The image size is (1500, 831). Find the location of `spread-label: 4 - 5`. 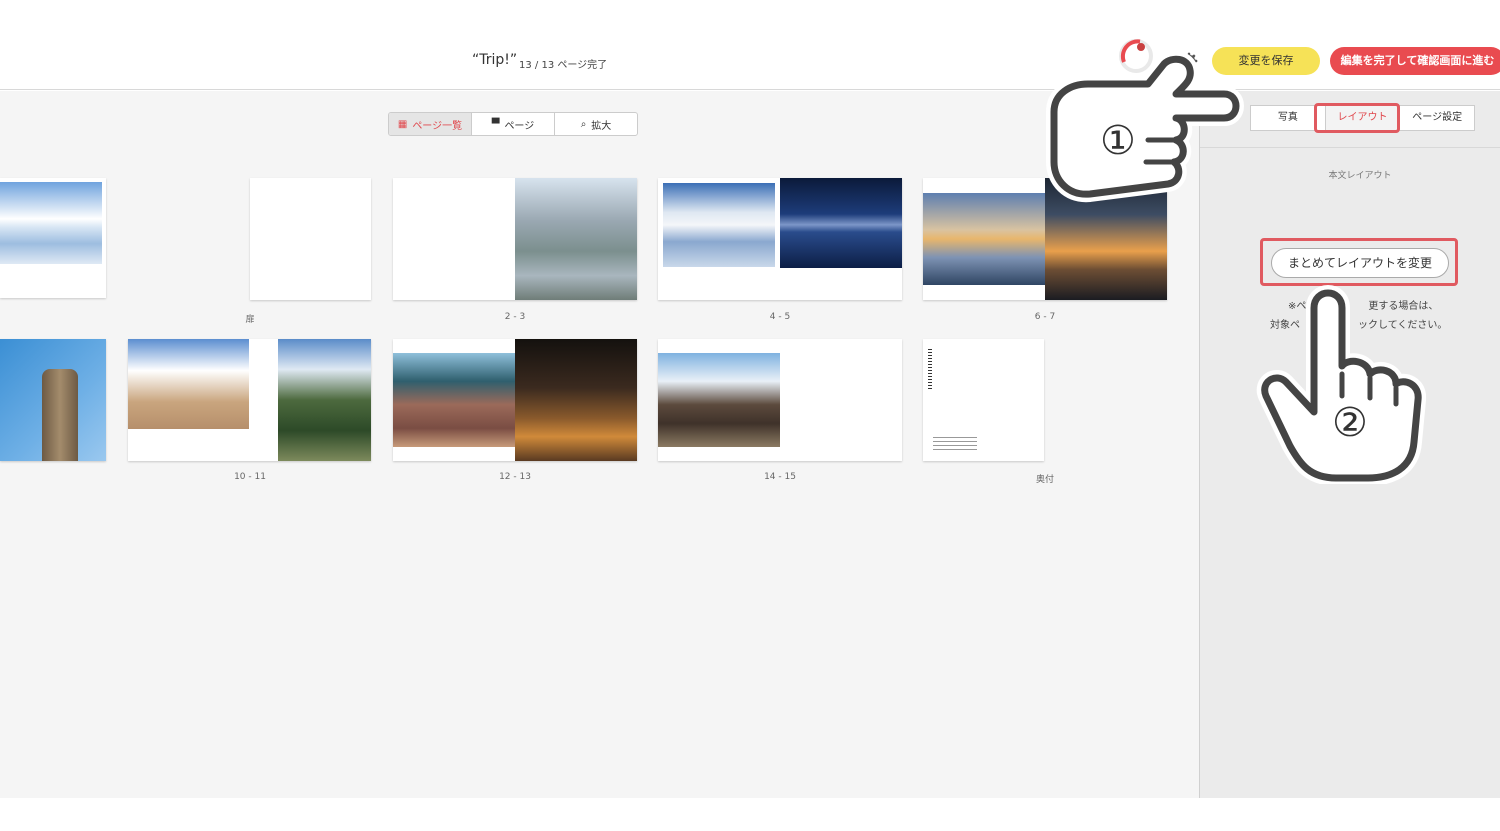

spread-label: 4 - 5 is located at coordinates (780, 317).